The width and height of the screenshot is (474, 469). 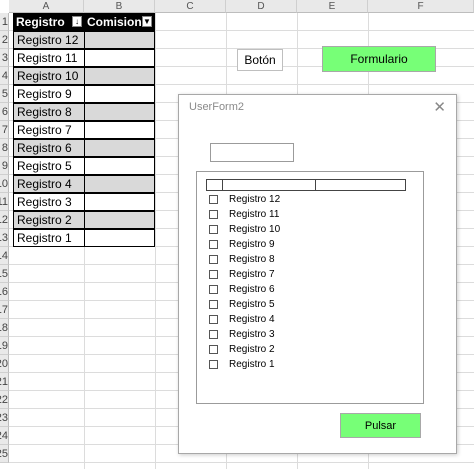 I want to click on row-header: 6, so click(x=4, y=112).